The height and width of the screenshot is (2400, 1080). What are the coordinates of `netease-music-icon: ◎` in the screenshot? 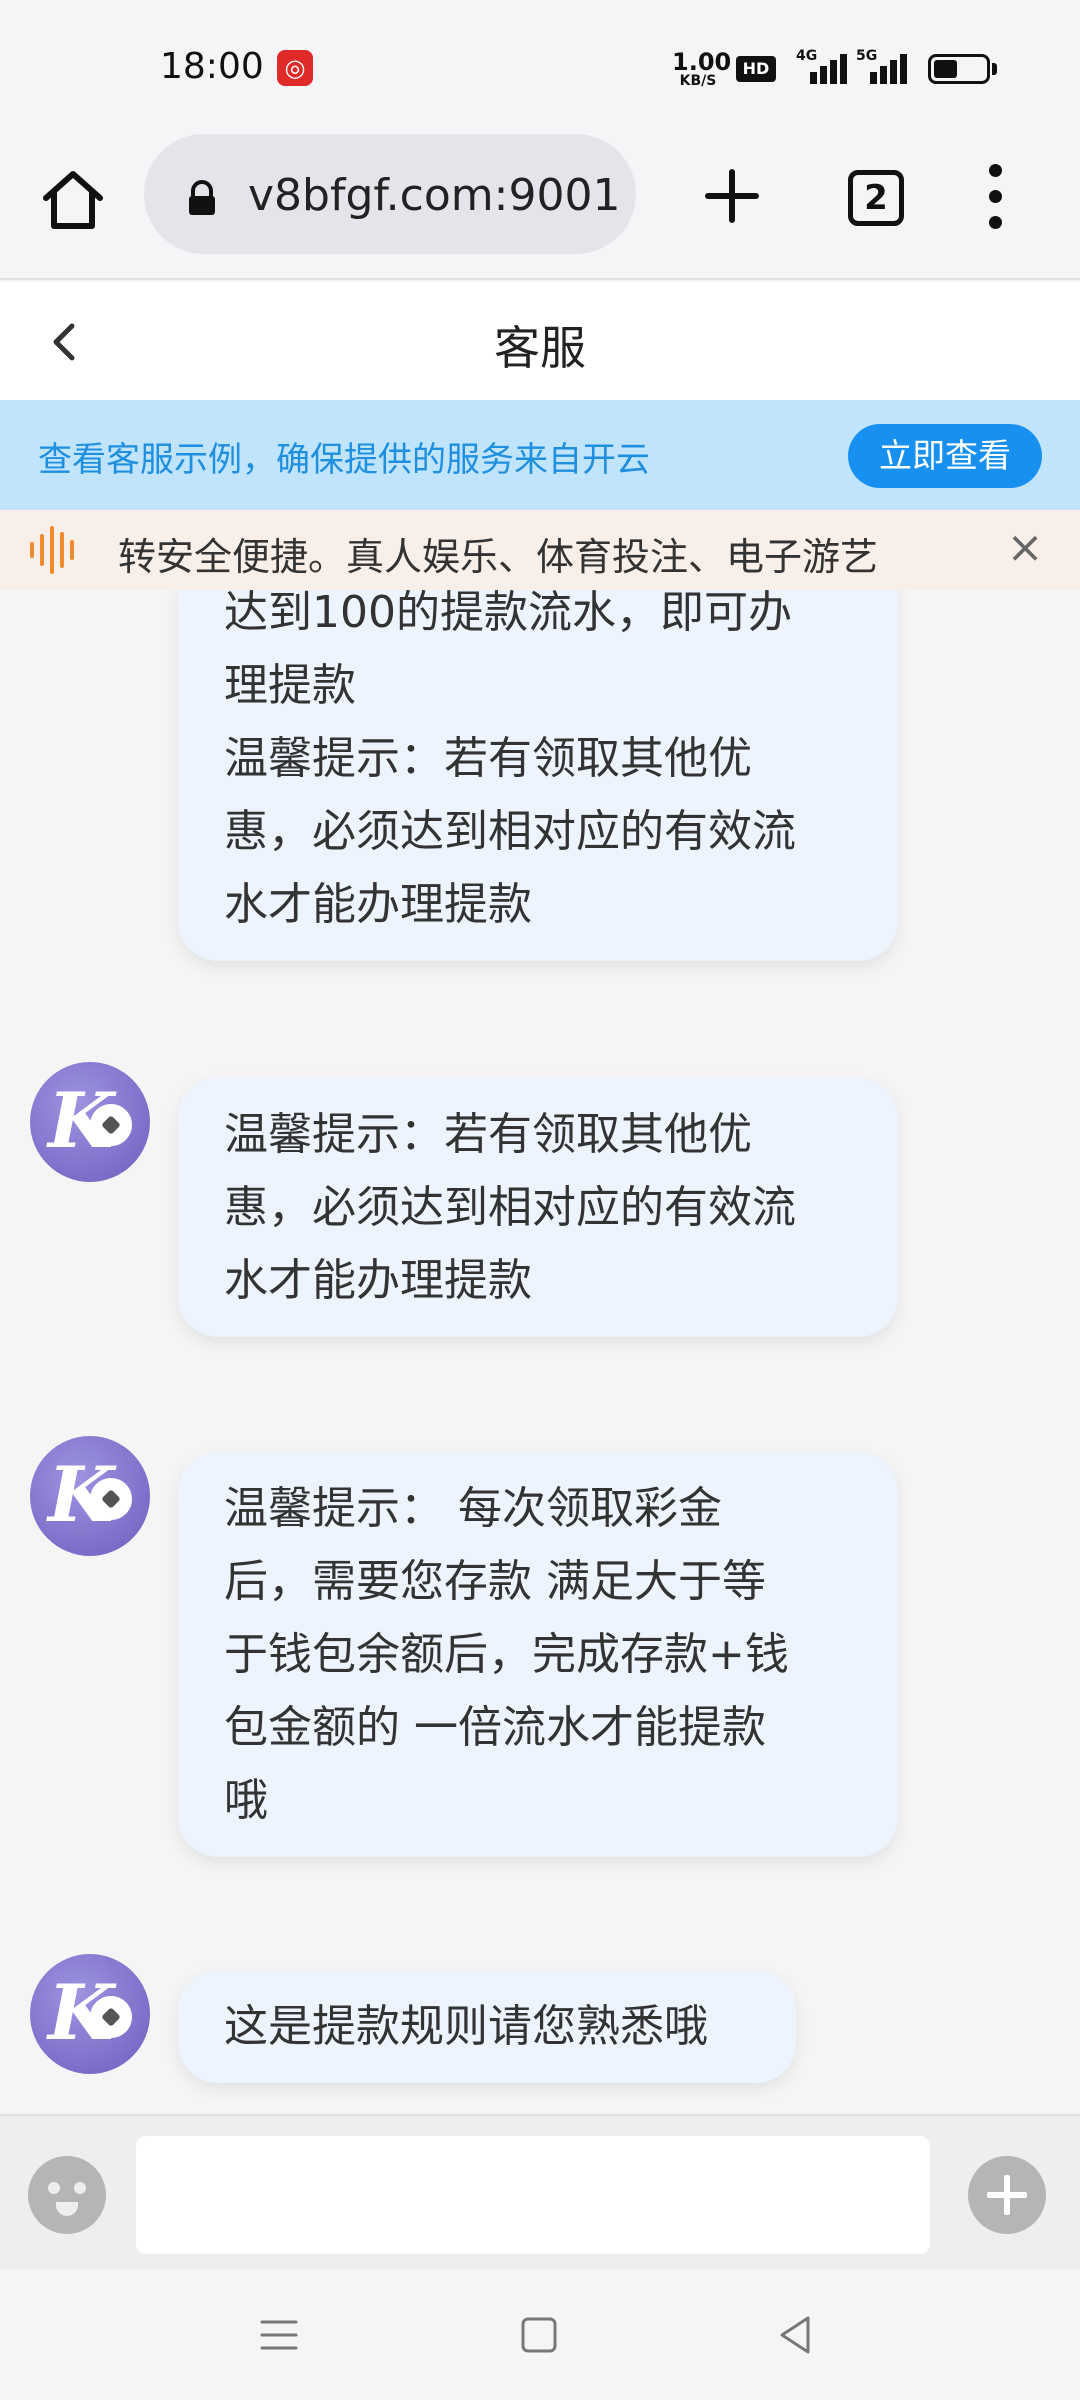 It's located at (295, 68).